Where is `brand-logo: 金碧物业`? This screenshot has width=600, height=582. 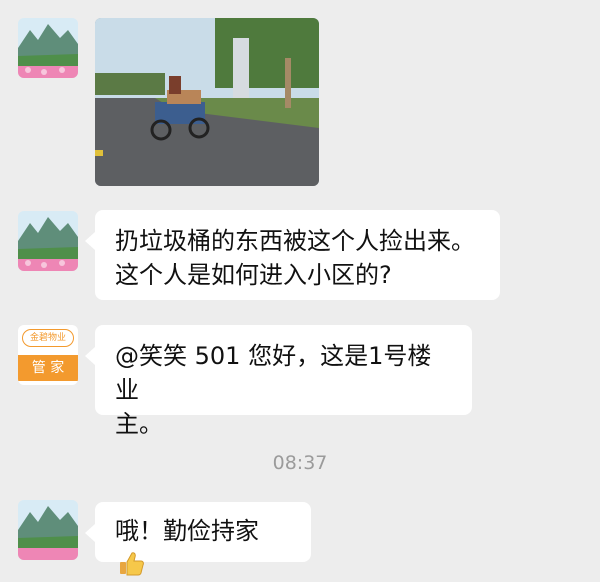 brand-logo: 金碧物业 is located at coordinates (48, 338).